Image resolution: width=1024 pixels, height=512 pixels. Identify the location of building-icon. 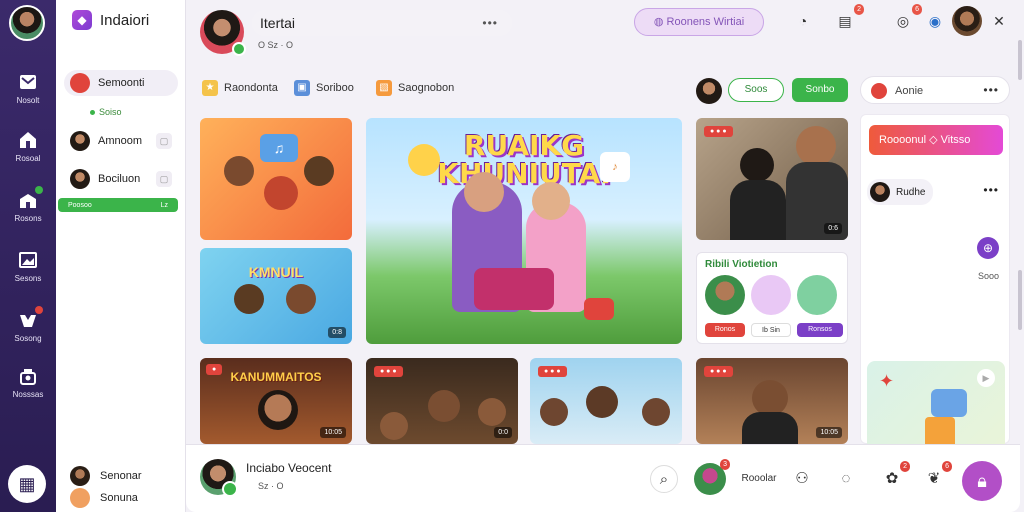
(30, 198).